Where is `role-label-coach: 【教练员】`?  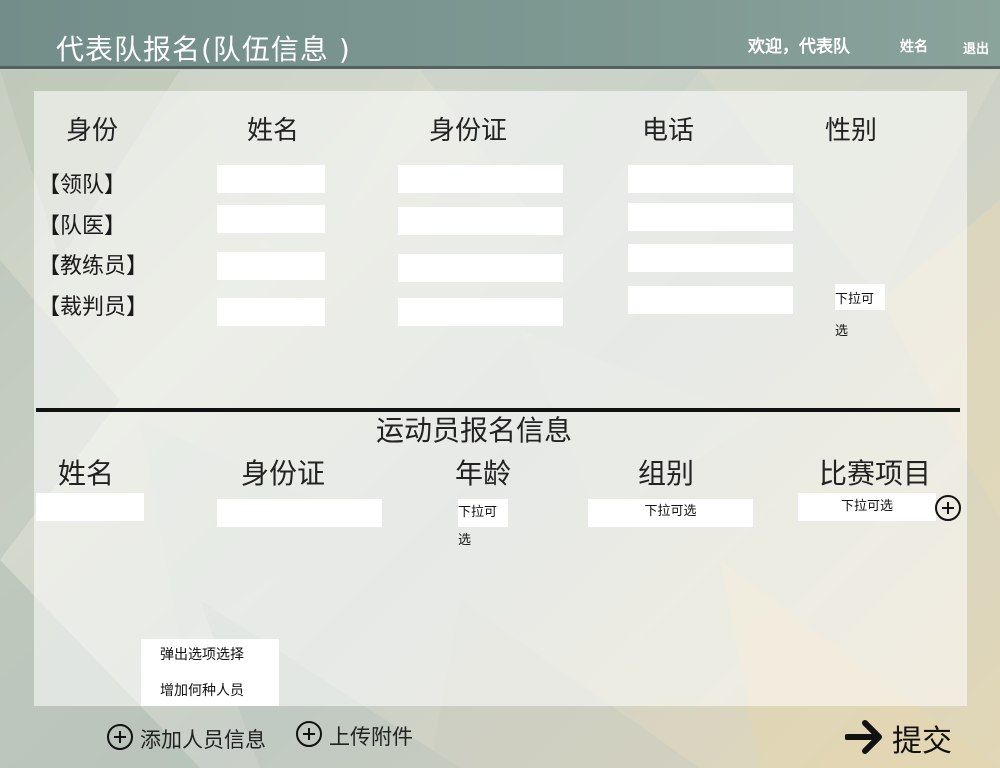 role-label-coach: 【教练员】 is located at coordinates (93, 266).